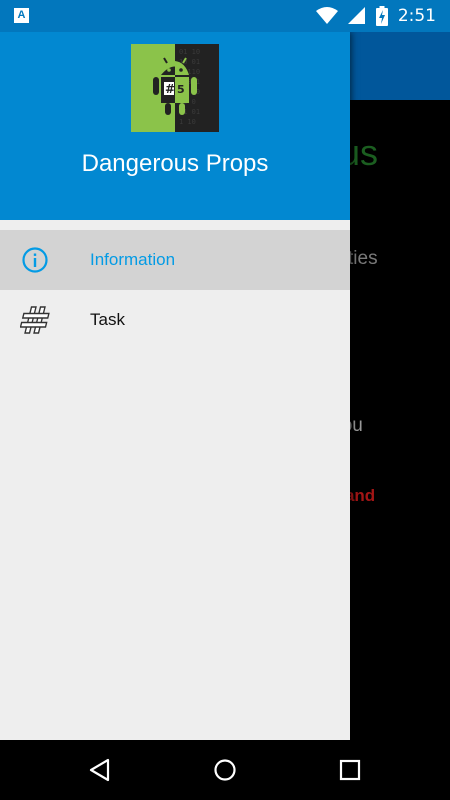 The image size is (450, 800). Describe the element at coordinates (356, 15) in the screenshot. I see `signal-icon` at that location.